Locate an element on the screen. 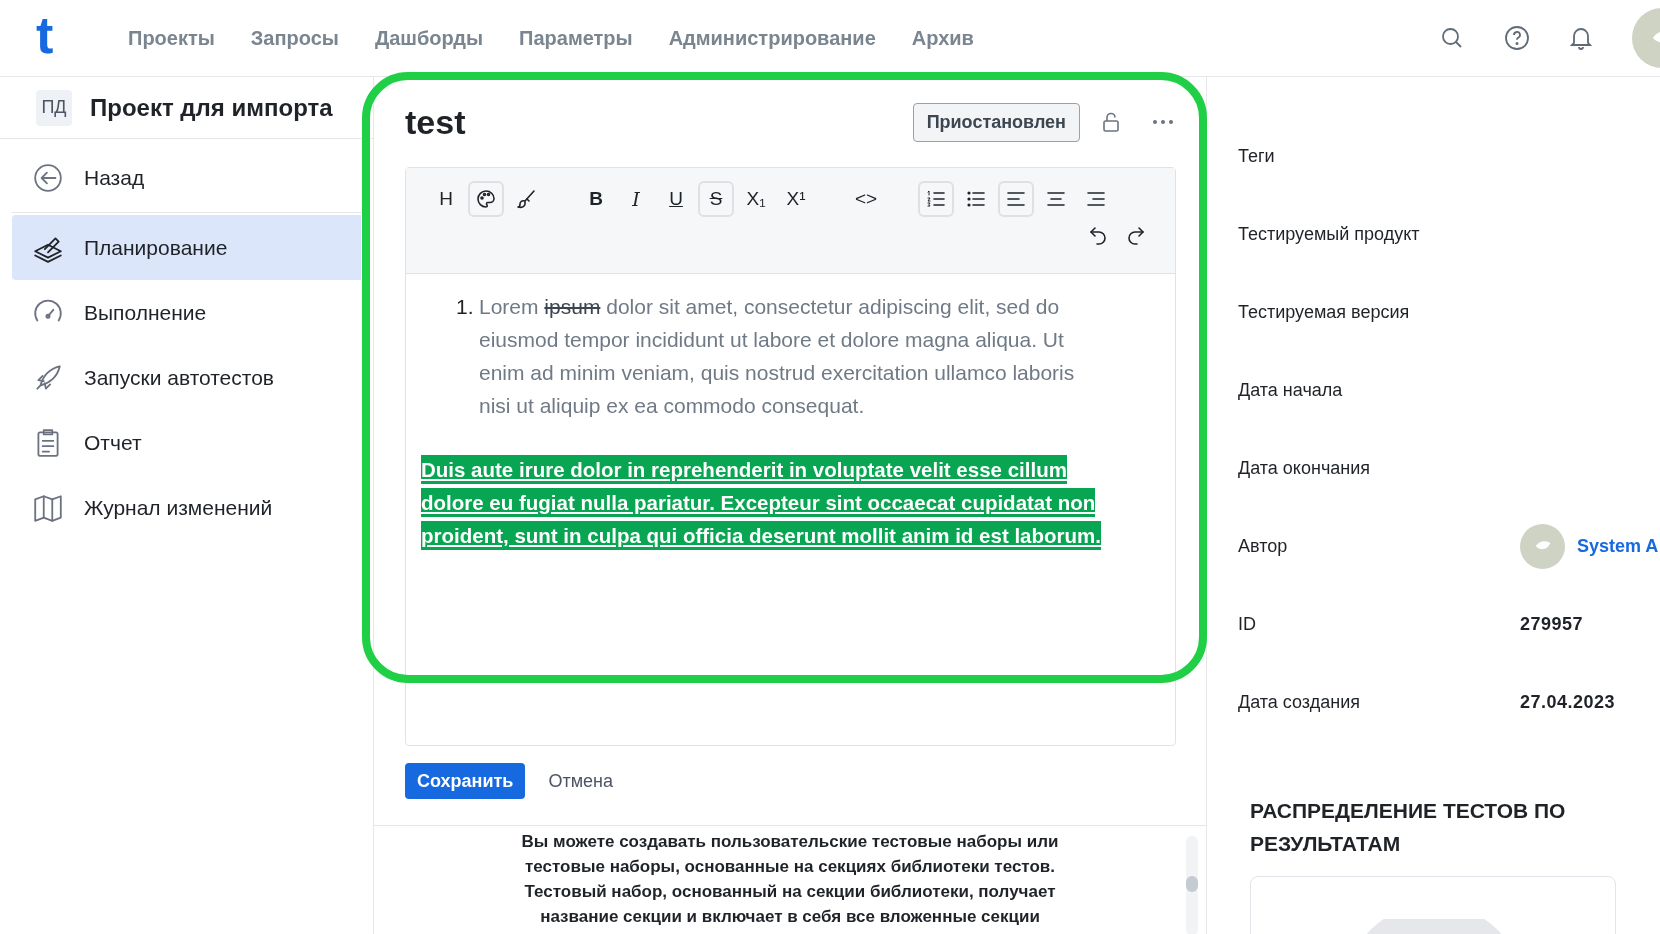 This screenshot has height=934, width=1660. field-value: 27.04.2023 is located at coordinates (1568, 702).